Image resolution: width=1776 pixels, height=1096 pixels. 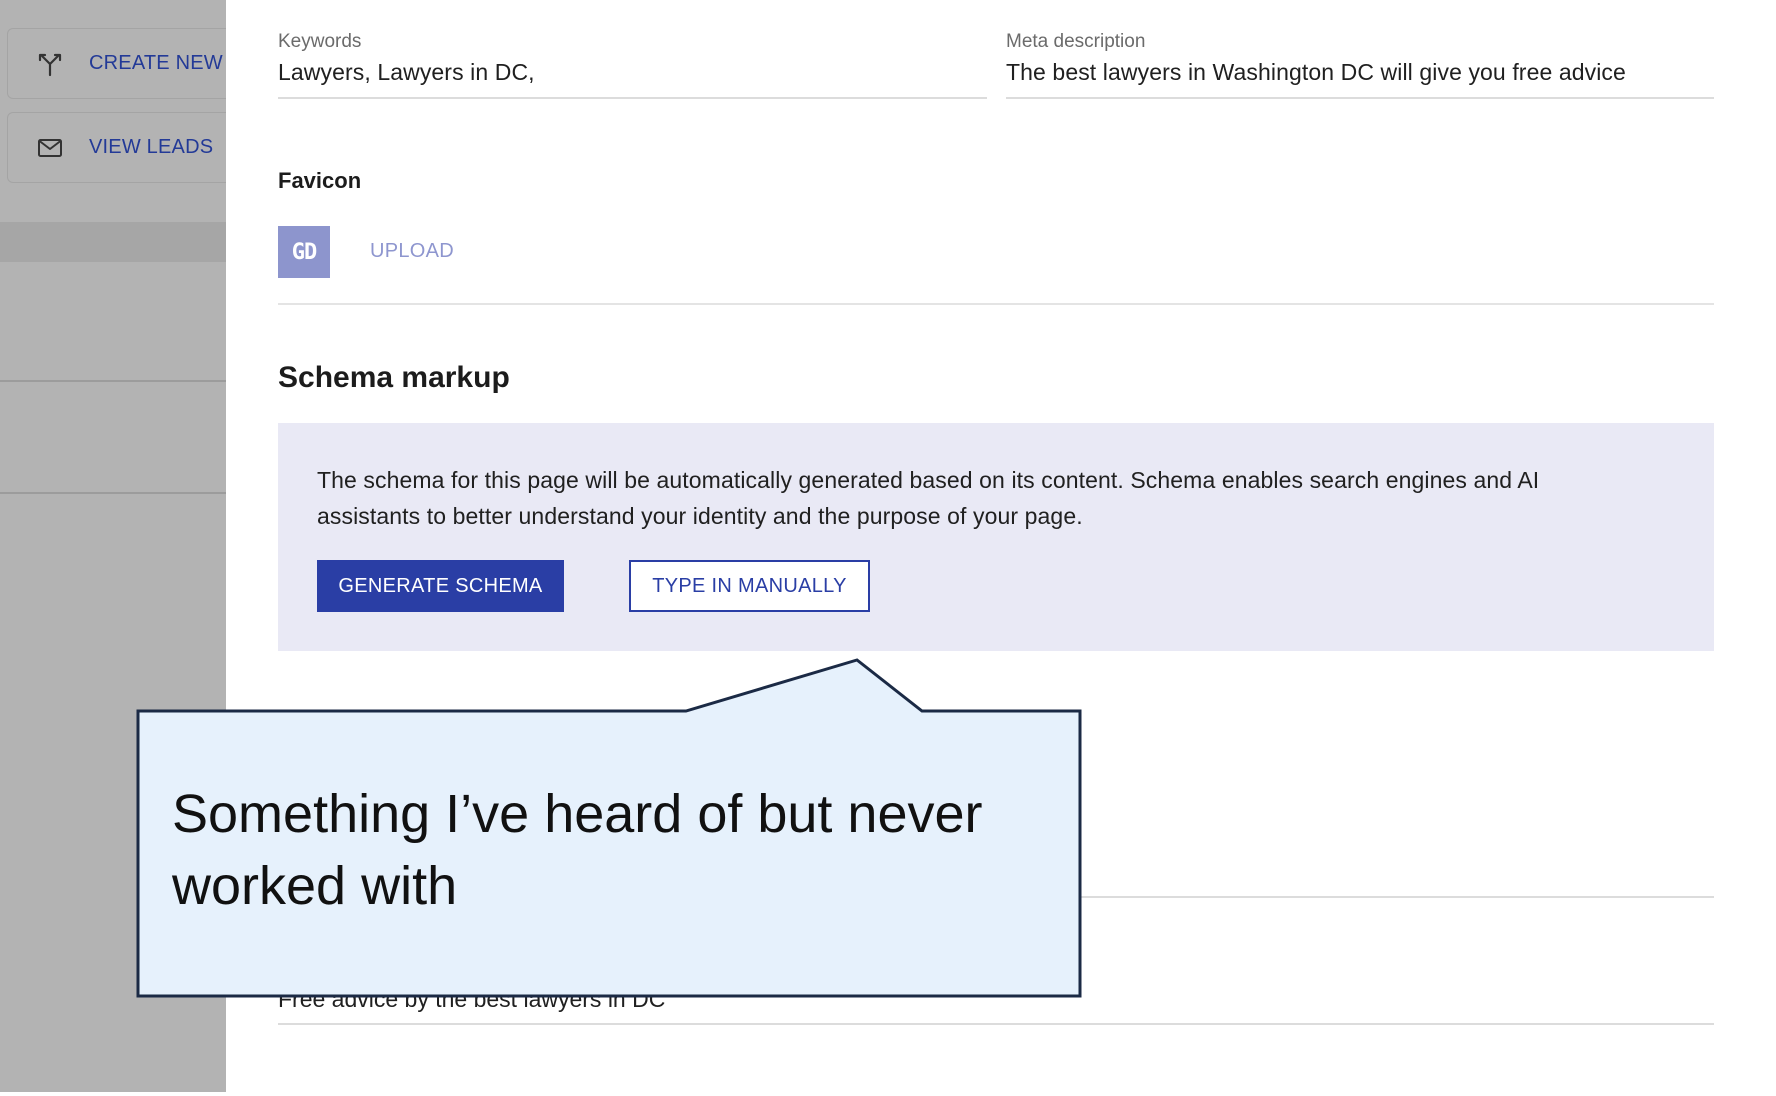 I want to click on field-underline, so click(x=996, y=1024).